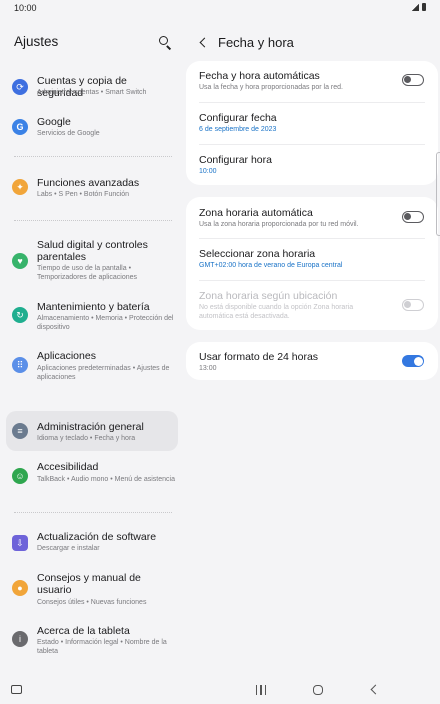  Describe the element at coordinates (256, 213) in the screenshot. I see `auto-timezone-title: Zona horaria automática` at that location.